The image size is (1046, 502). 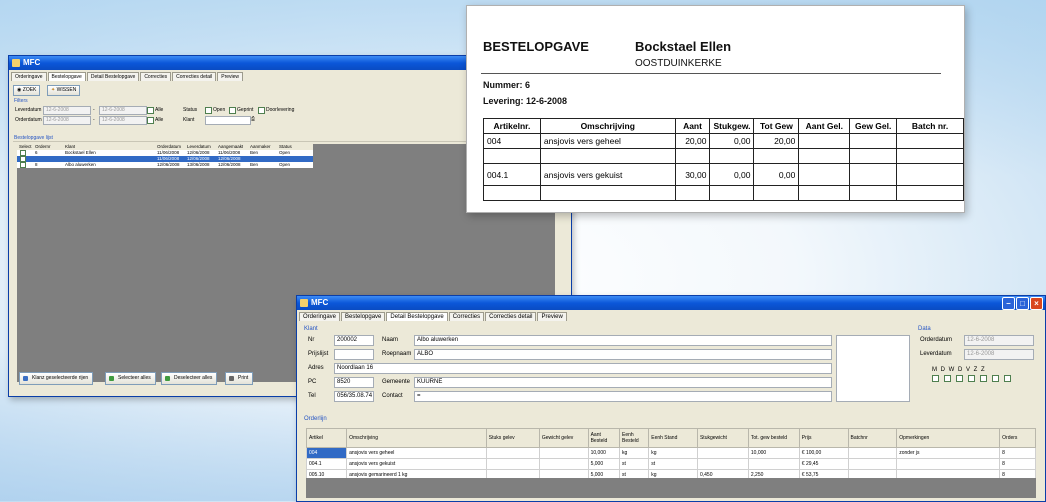 I want to click on leverdatum-to-field: 12-6-2008, so click(x=123, y=110).